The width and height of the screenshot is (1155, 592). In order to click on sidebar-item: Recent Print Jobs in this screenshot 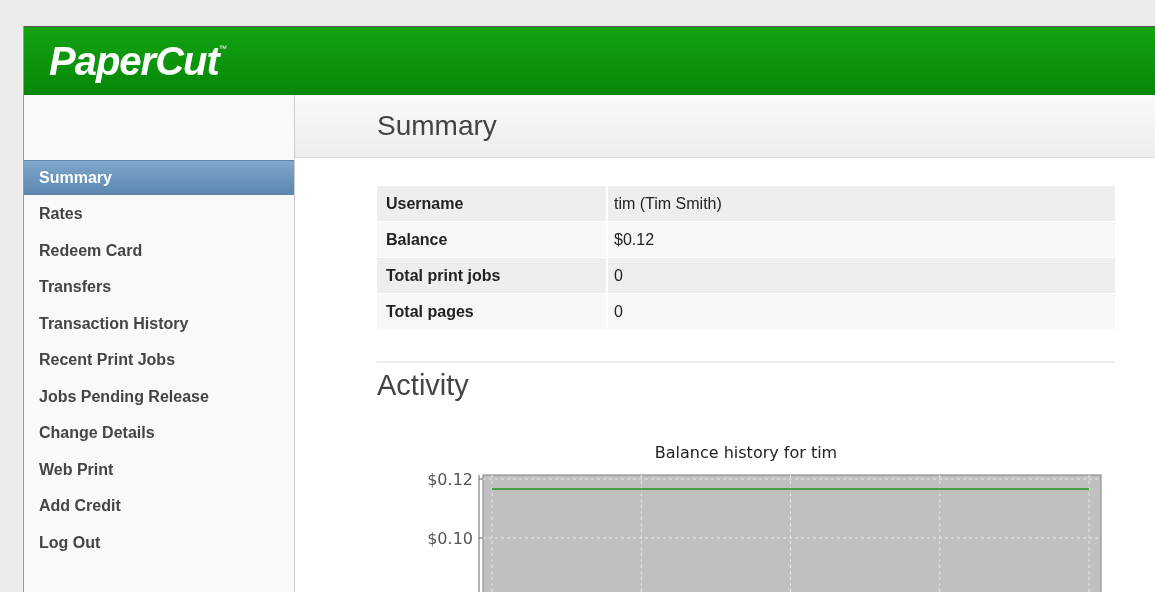, I will do `click(159, 360)`.